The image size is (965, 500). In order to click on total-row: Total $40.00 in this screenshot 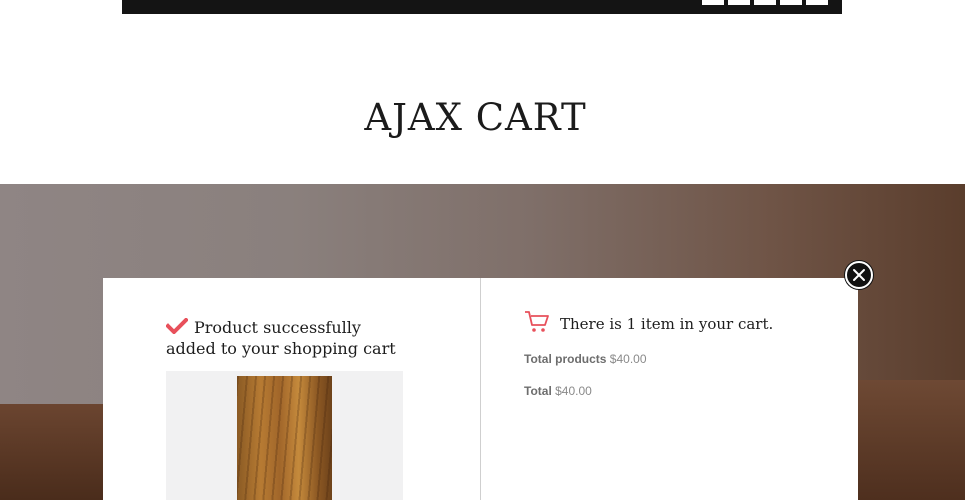, I will do `click(558, 391)`.